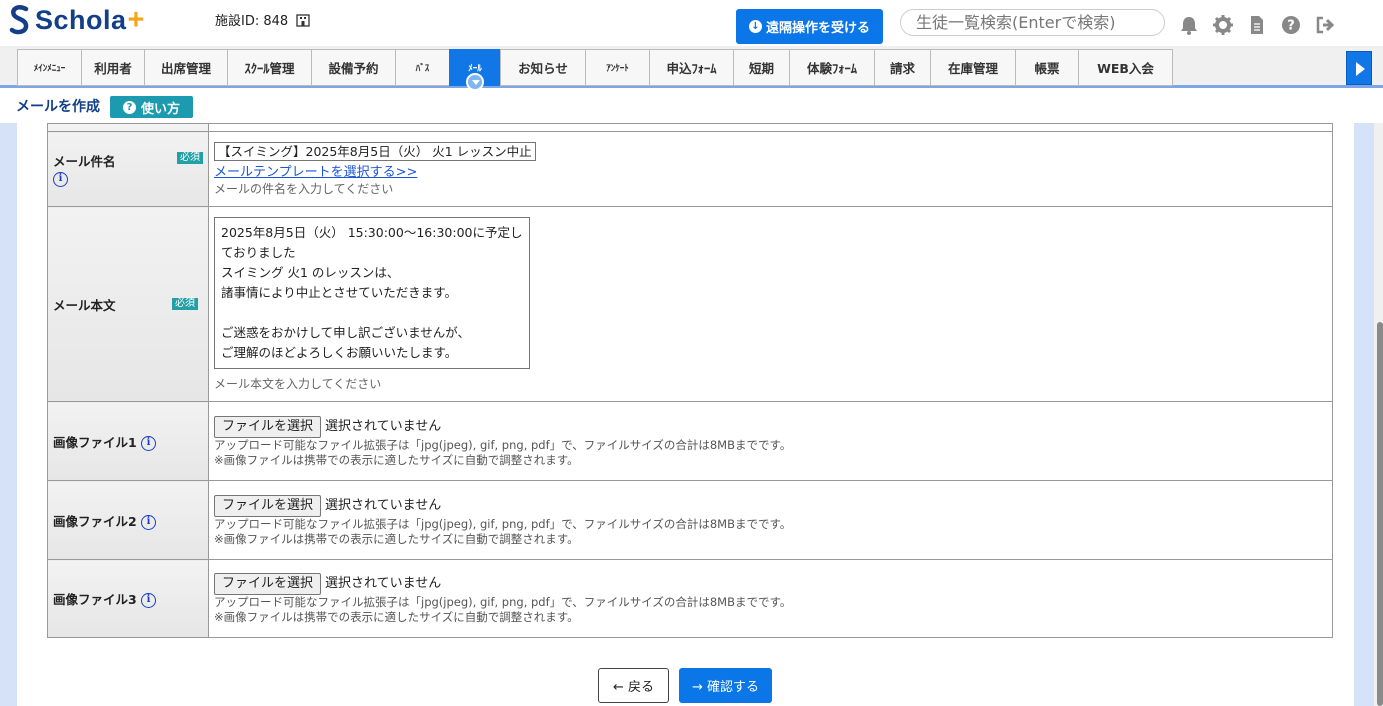 This screenshot has height=706, width=1383. Describe the element at coordinates (128, 169) in the screenshot. I see `subject-label-cell: メール件名 必須 i` at that location.